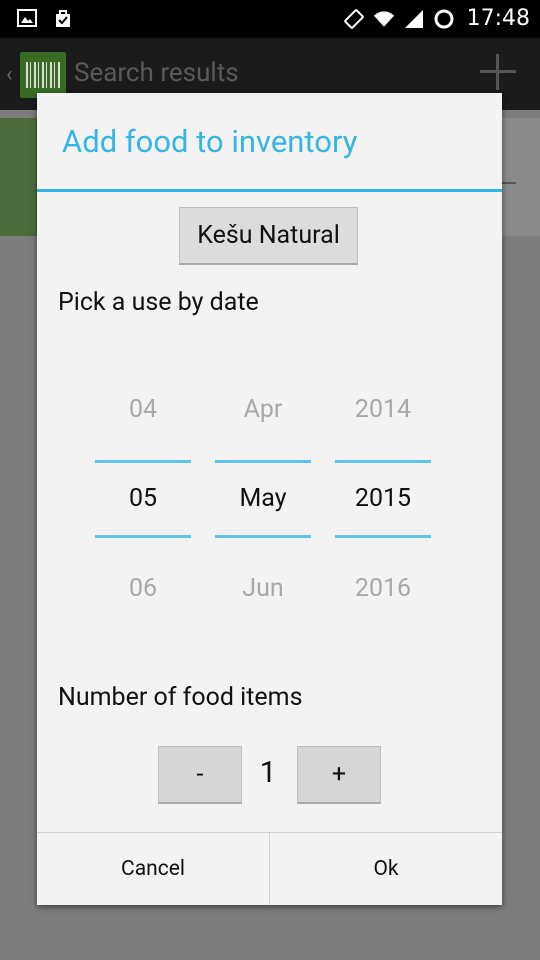 The height and width of the screenshot is (960, 540). What do you see at coordinates (413, 18) in the screenshot?
I see `signal-icon` at bounding box center [413, 18].